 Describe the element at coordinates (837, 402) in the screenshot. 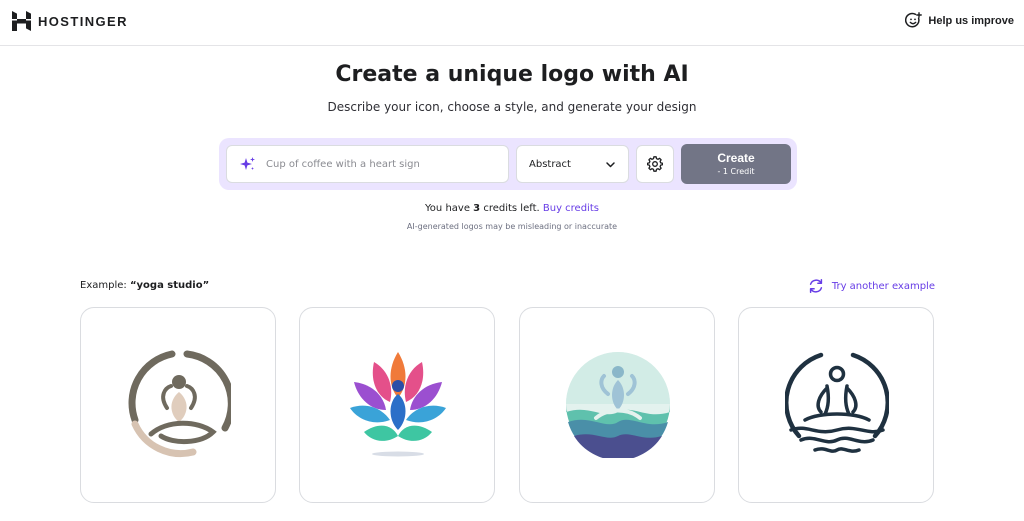

I see `meditation-line-logo` at that location.